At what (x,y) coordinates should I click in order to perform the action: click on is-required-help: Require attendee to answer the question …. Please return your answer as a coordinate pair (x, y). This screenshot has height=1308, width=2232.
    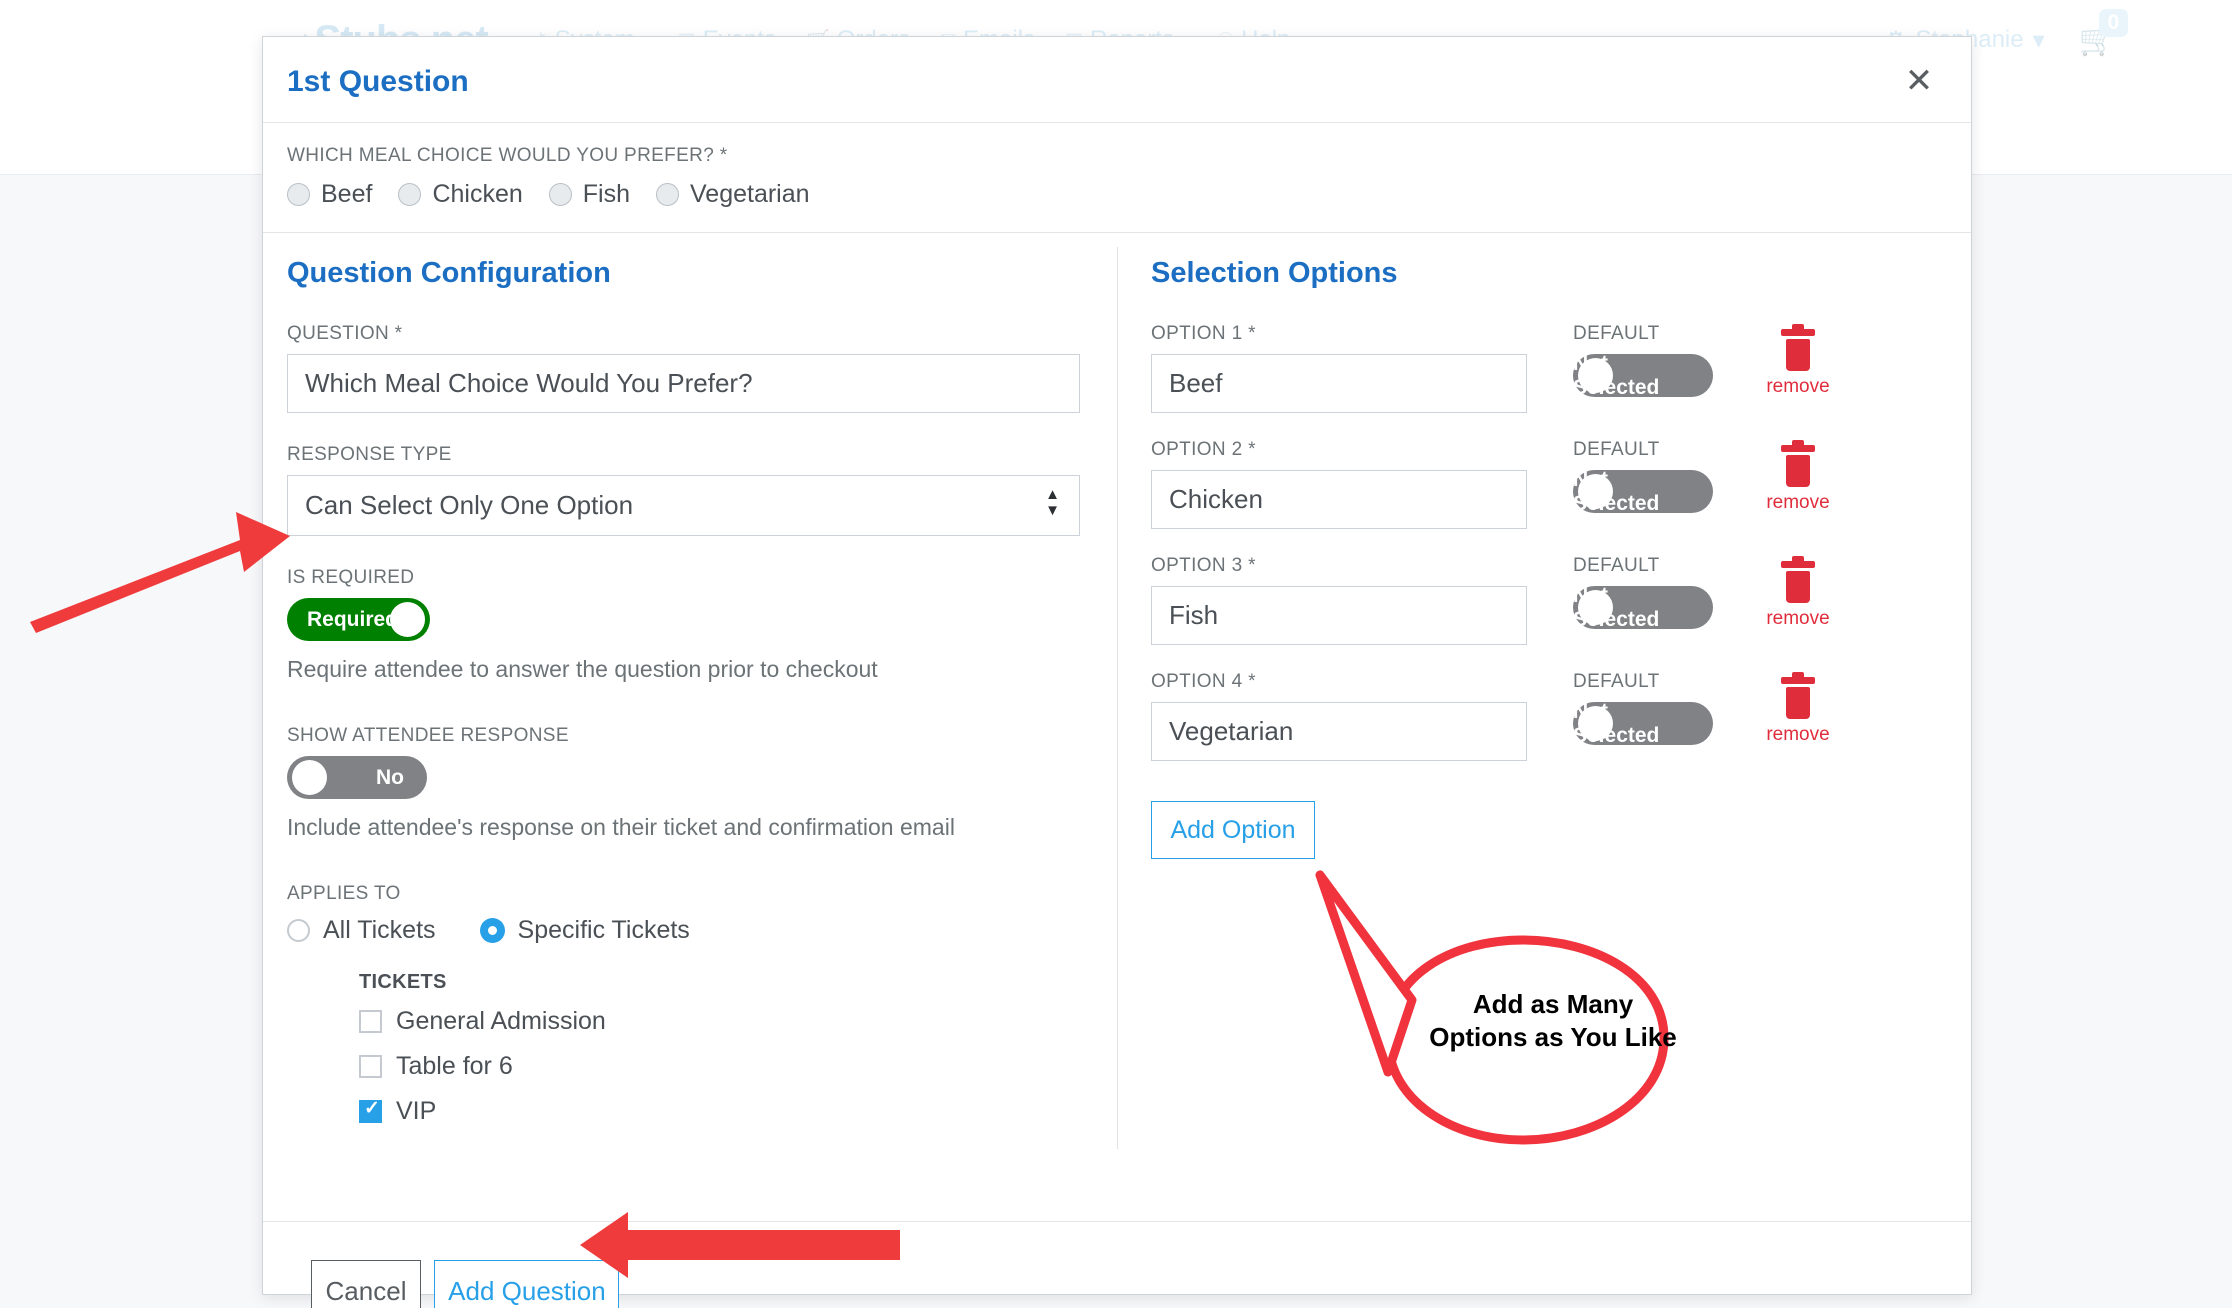
    Looking at the image, I should click on (582, 669).